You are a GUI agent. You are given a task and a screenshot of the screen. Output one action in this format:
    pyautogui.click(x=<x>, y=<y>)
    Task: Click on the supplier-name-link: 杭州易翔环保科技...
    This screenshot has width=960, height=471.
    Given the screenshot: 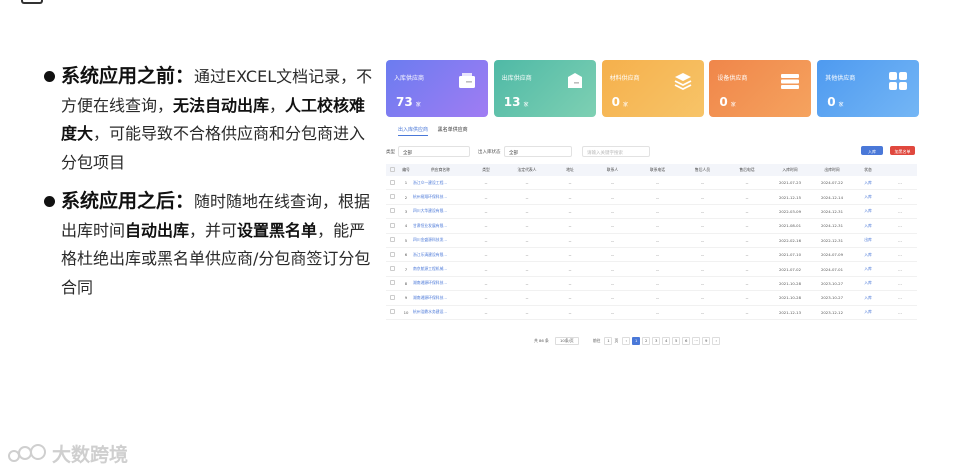 What is the action you would take?
    pyautogui.click(x=440, y=197)
    